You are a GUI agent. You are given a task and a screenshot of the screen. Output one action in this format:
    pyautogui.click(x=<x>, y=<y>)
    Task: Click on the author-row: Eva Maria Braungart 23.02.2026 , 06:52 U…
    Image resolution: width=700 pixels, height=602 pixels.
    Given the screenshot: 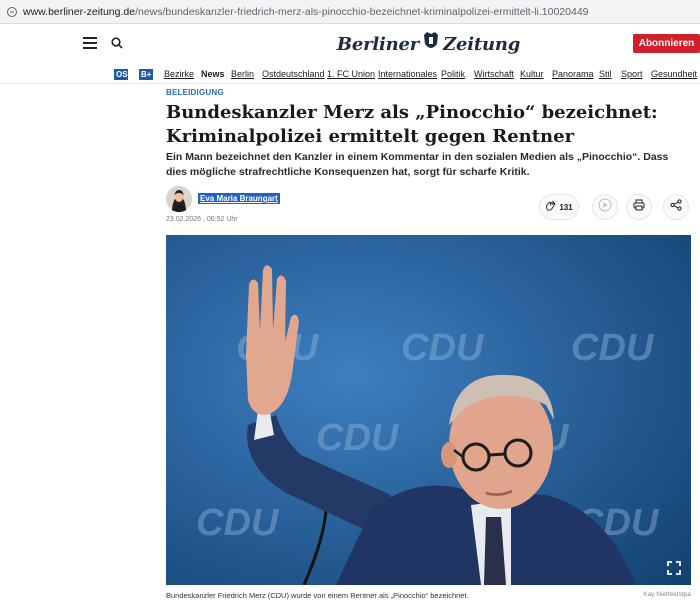 What is the action you would take?
    pyautogui.click(x=428, y=206)
    